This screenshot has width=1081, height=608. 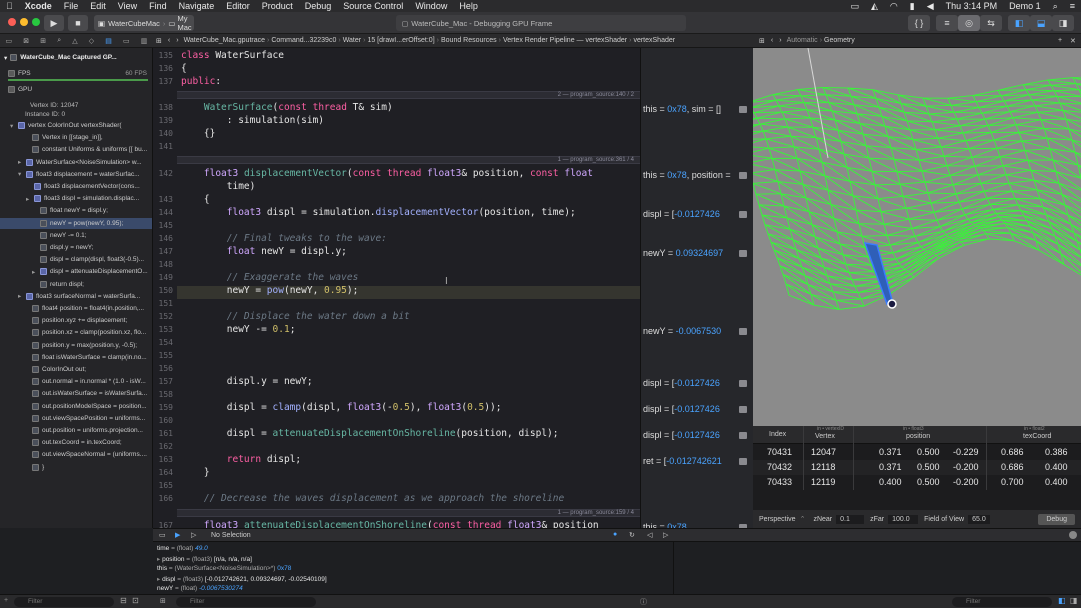 What do you see at coordinates (431, 6) in the screenshot?
I see `menu-window: Window` at bounding box center [431, 6].